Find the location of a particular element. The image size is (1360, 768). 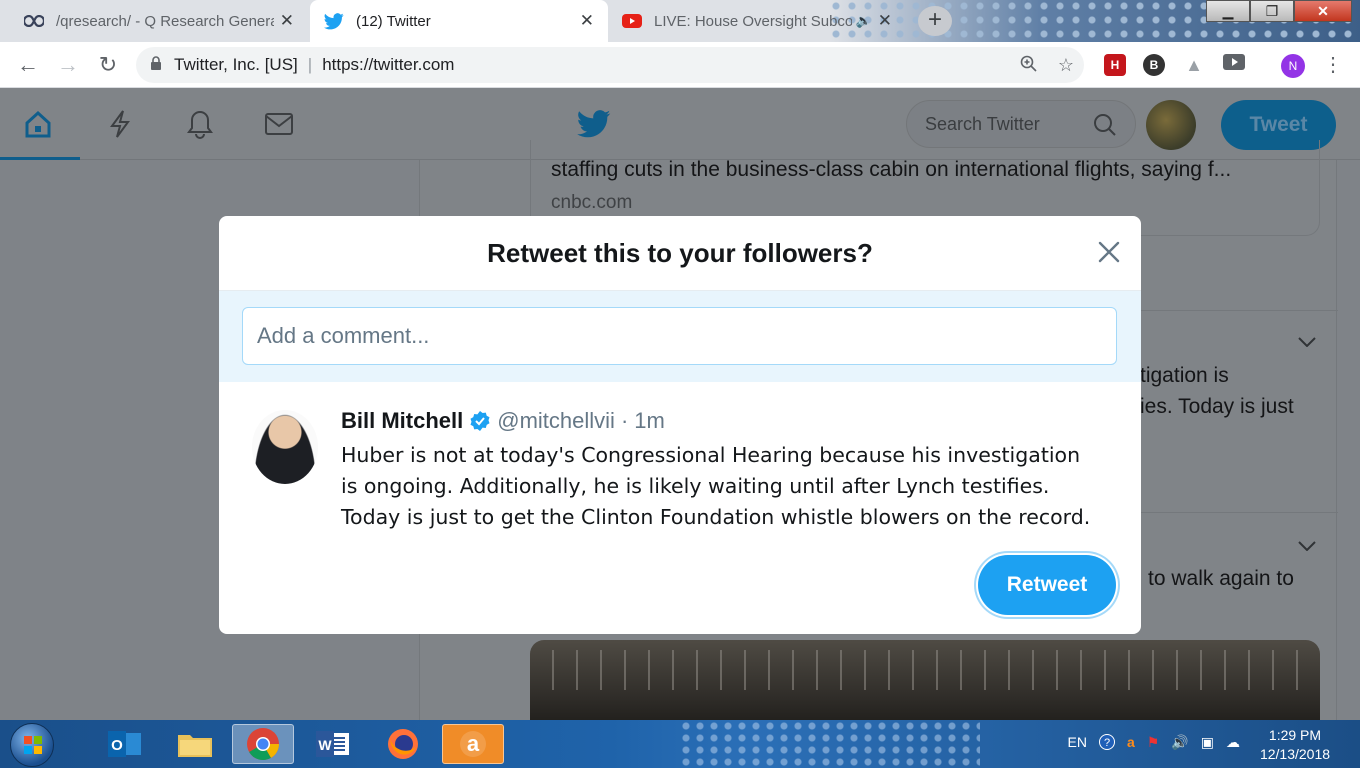

reload-icon: ↻ is located at coordinates (108, 65).